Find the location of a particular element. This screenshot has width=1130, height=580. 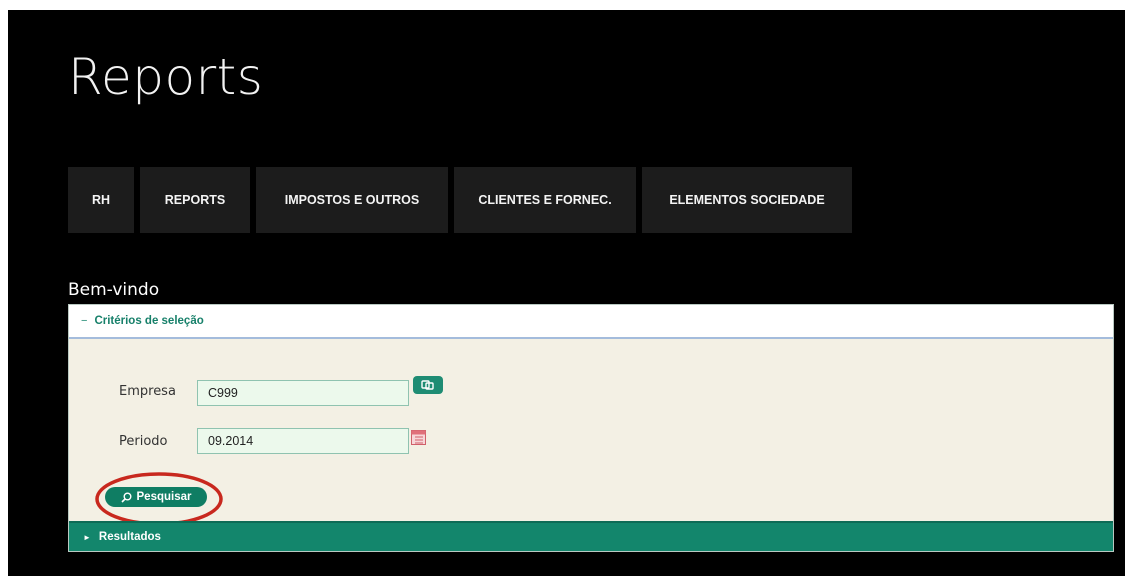

search-button: Pesquisar is located at coordinates (156, 497).